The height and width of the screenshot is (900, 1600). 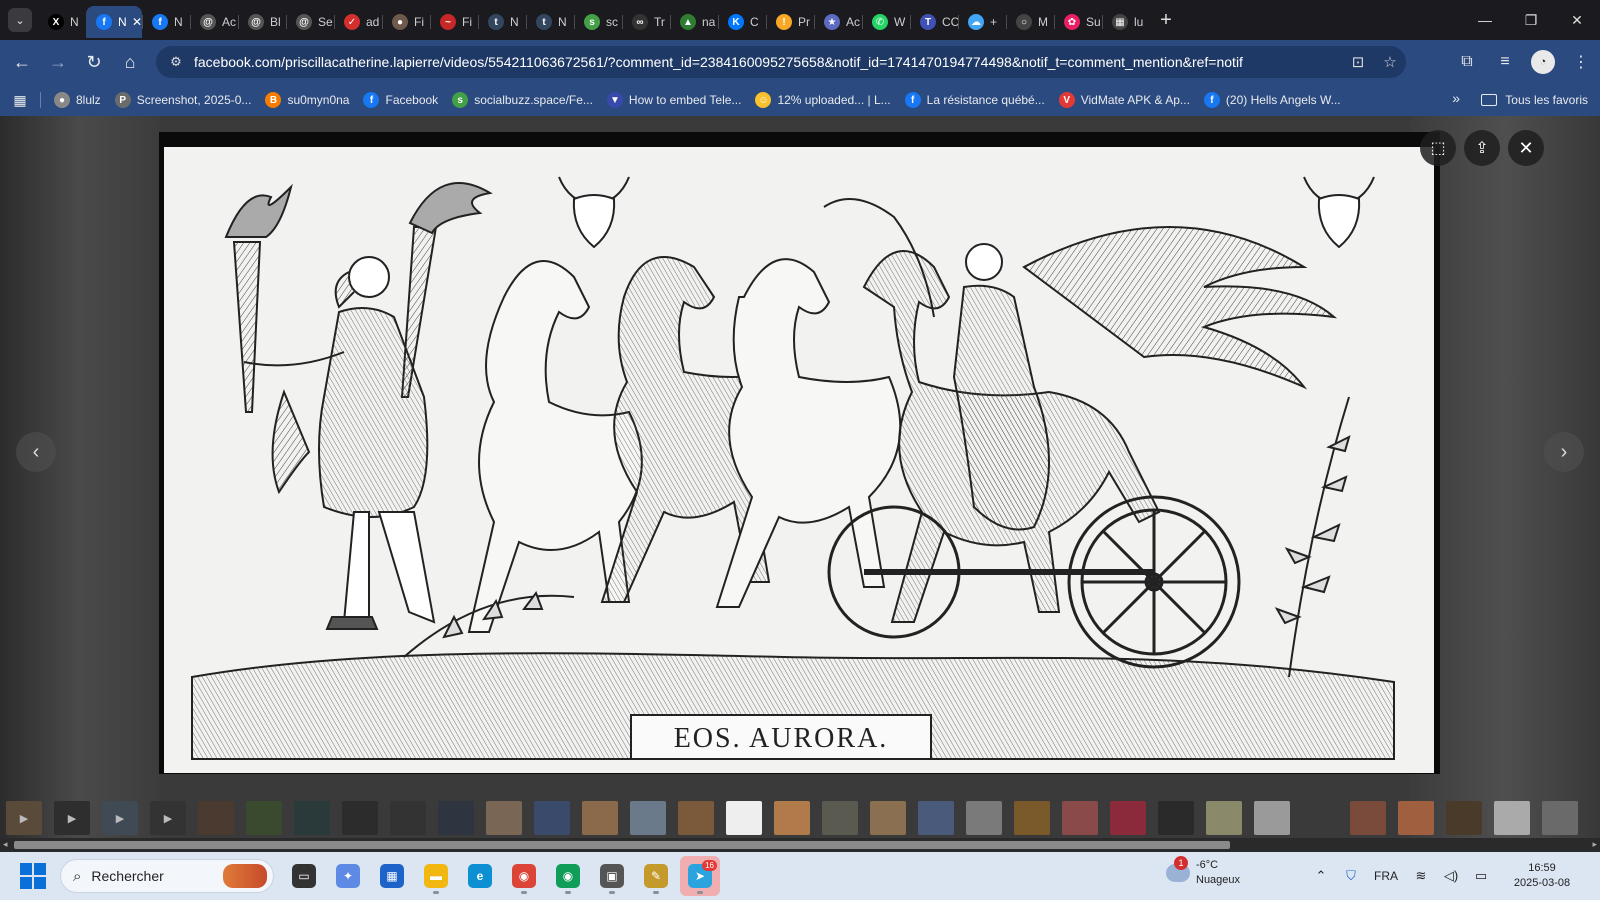 I want to click on tab-21: ✿ Su, so click(x=1078, y=22).